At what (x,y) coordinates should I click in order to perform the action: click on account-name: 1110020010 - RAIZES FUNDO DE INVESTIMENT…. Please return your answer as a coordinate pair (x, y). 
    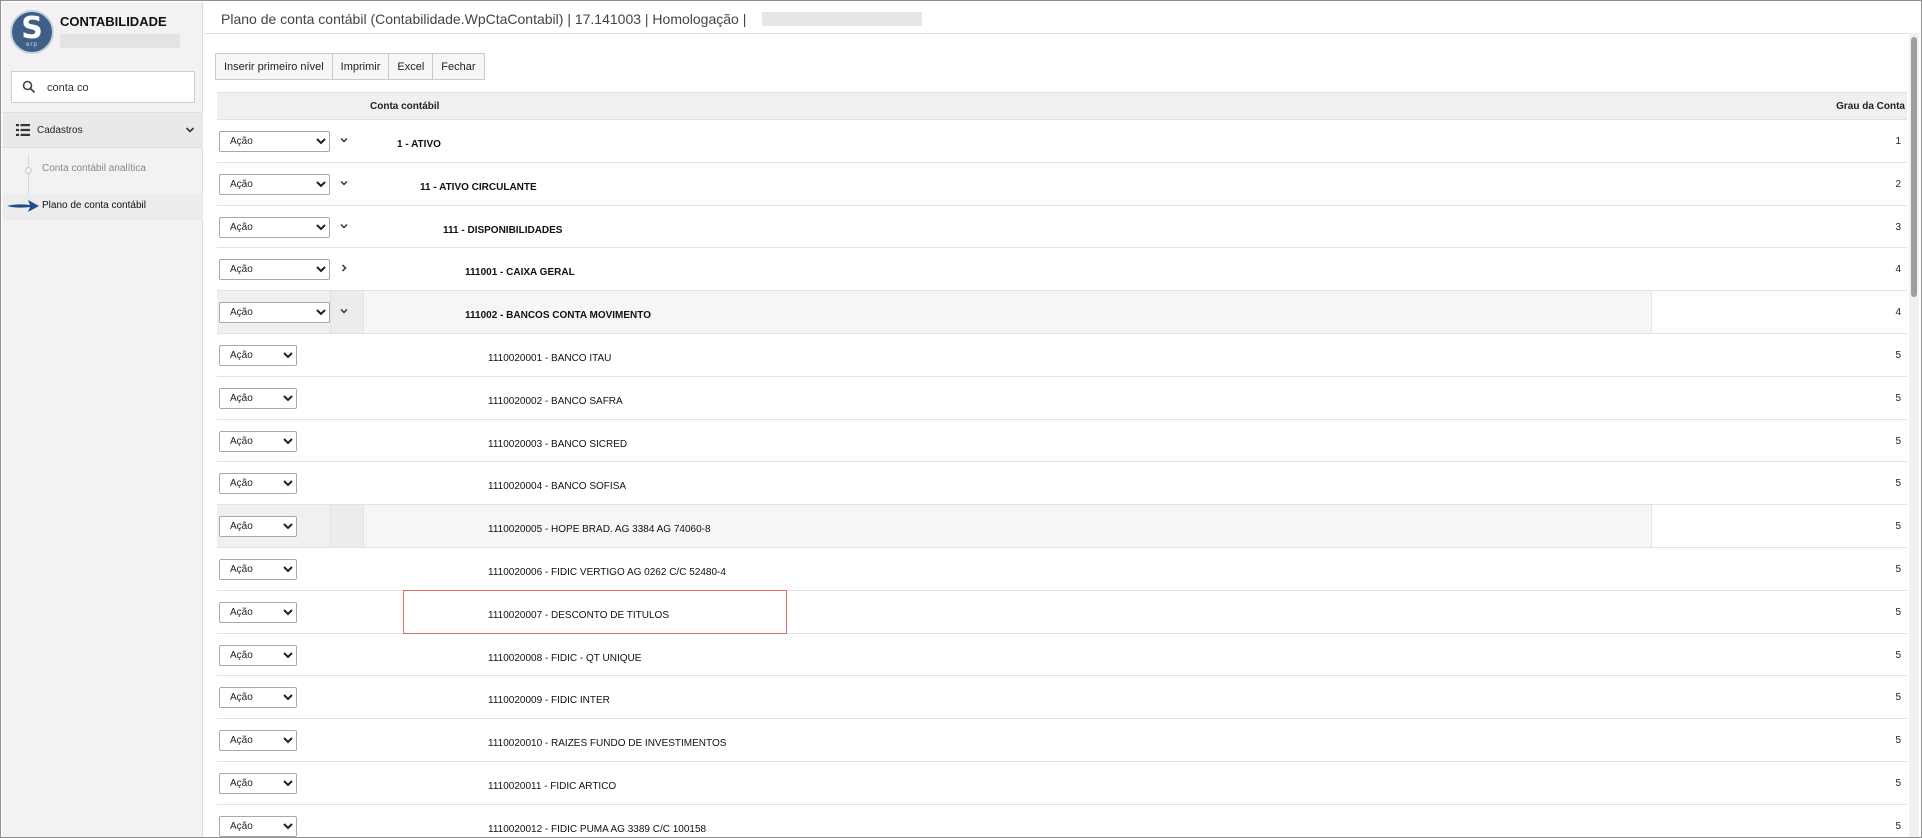
    Looking at the image, I should click on (607, 743).